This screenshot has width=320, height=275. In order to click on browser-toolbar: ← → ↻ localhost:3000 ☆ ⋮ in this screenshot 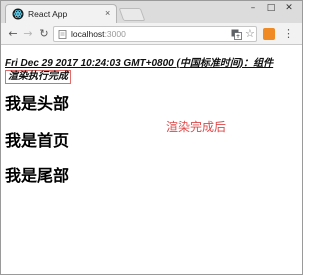, I will do `click(151, 34)`.